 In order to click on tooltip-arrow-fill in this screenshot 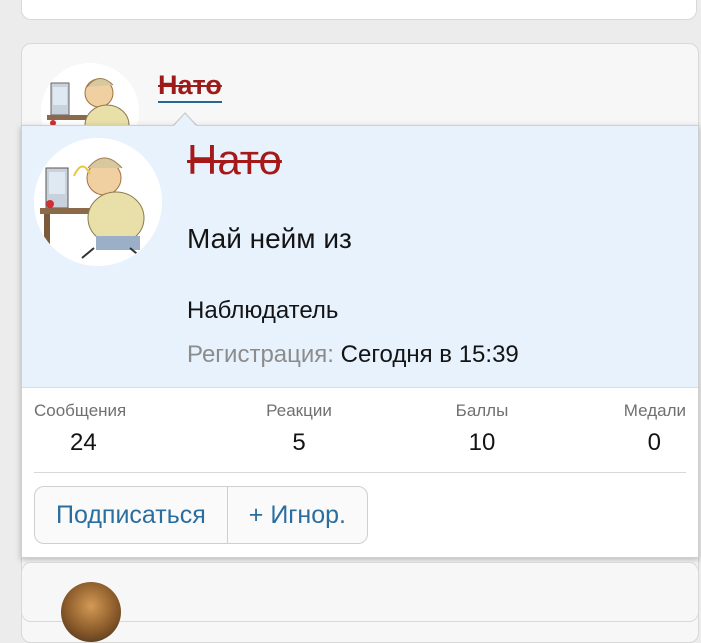, I will do `click(185, 120)`.